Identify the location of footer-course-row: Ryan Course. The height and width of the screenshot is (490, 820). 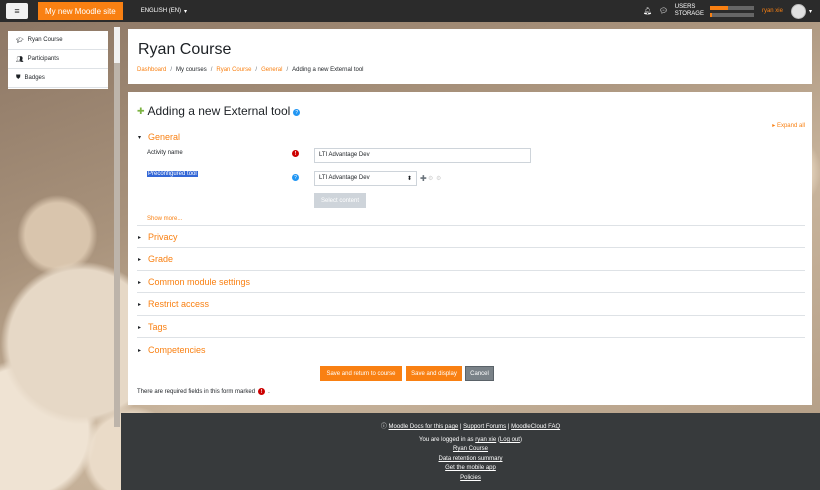
(470, 449).